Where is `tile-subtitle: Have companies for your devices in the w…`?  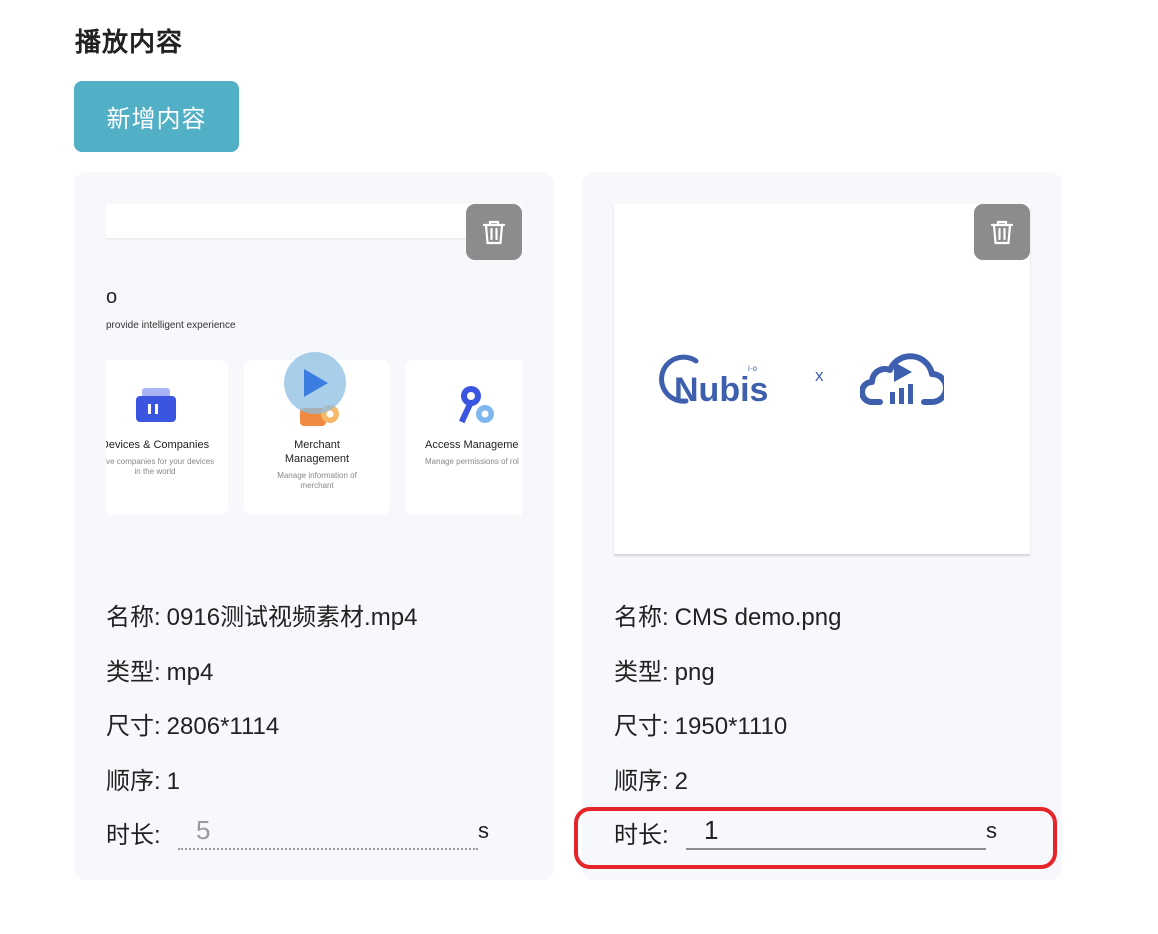
tile-subtitle: Have companies for your devices in the w… is located at coordinates (160, 466).